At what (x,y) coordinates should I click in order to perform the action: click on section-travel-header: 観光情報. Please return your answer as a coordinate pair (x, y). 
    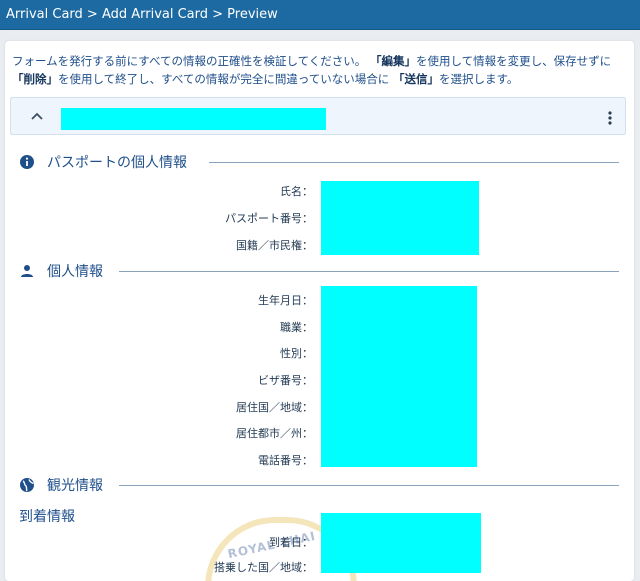
    Looking at the image, I should click on (319, 485).